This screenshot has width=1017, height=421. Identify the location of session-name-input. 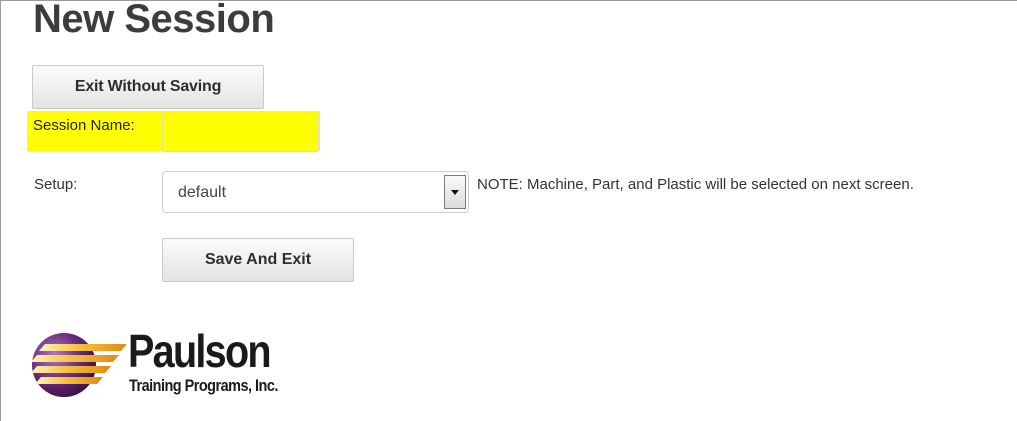
(240, 132).